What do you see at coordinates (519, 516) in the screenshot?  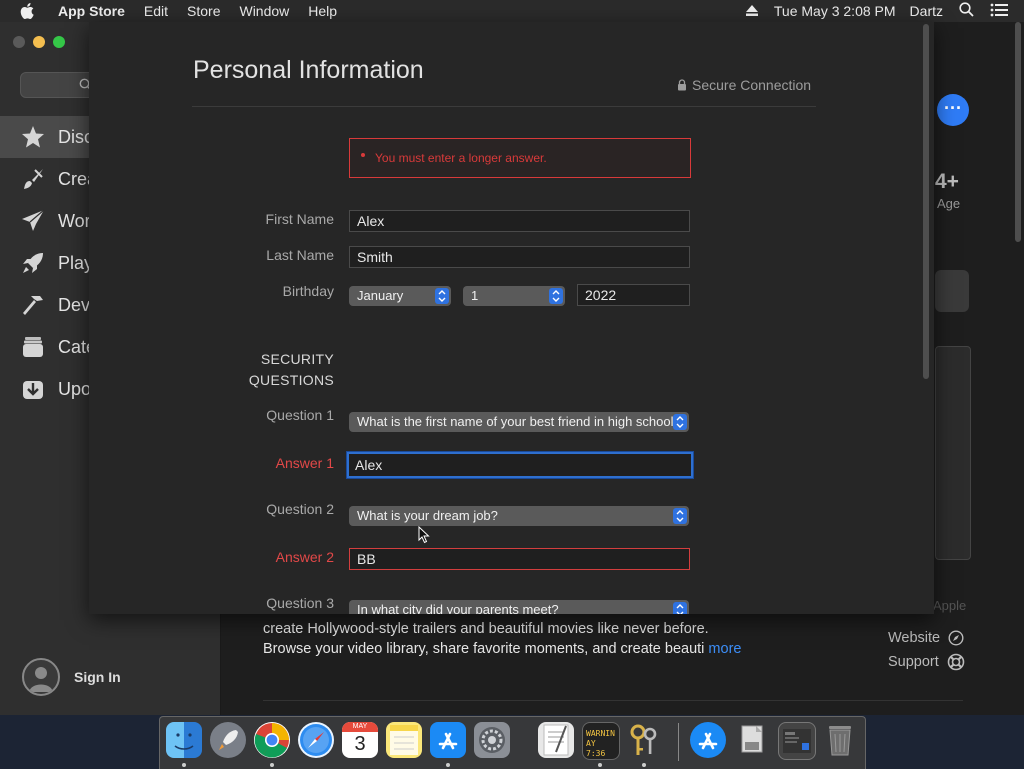 I see `question-2-select: What is your dream job?` at bounding box center [519, 516].